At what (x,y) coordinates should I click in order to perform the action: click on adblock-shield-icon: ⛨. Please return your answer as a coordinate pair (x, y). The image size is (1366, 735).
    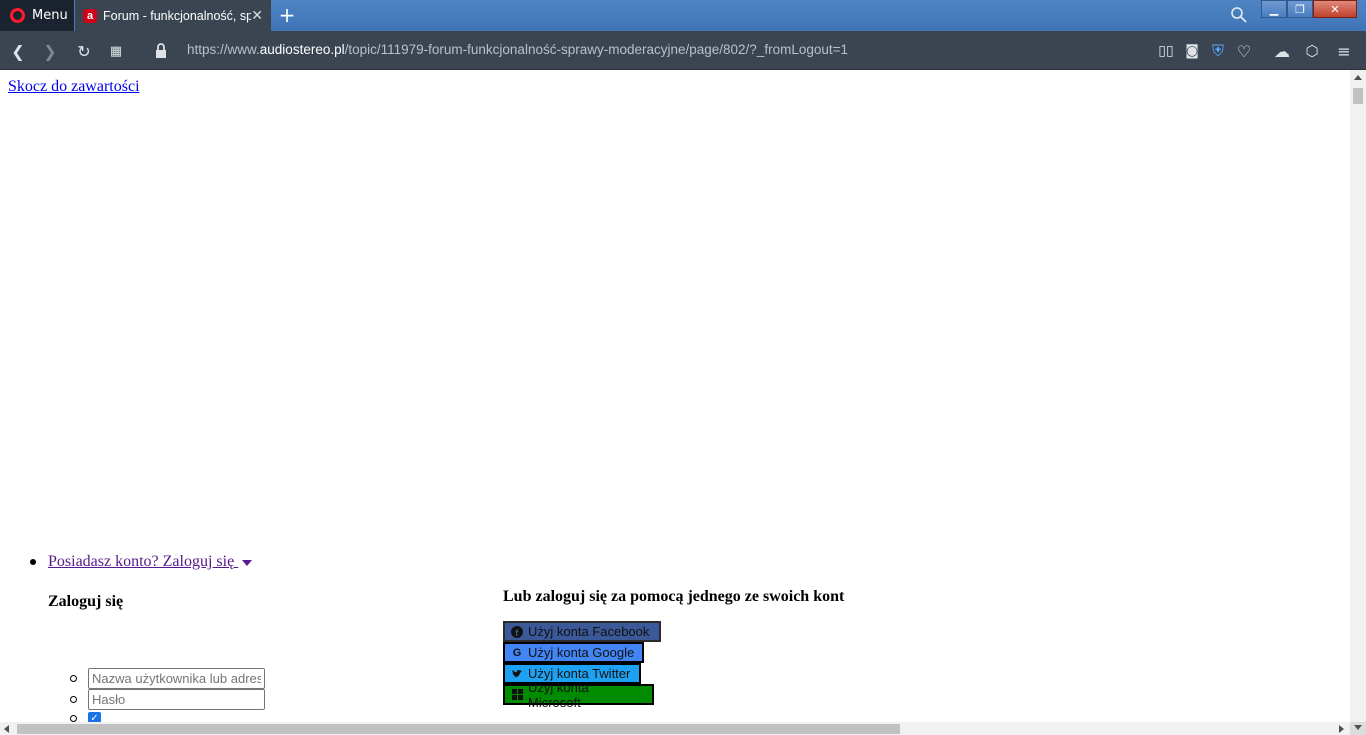
    Looking at the image, I should click on (1218, 51).